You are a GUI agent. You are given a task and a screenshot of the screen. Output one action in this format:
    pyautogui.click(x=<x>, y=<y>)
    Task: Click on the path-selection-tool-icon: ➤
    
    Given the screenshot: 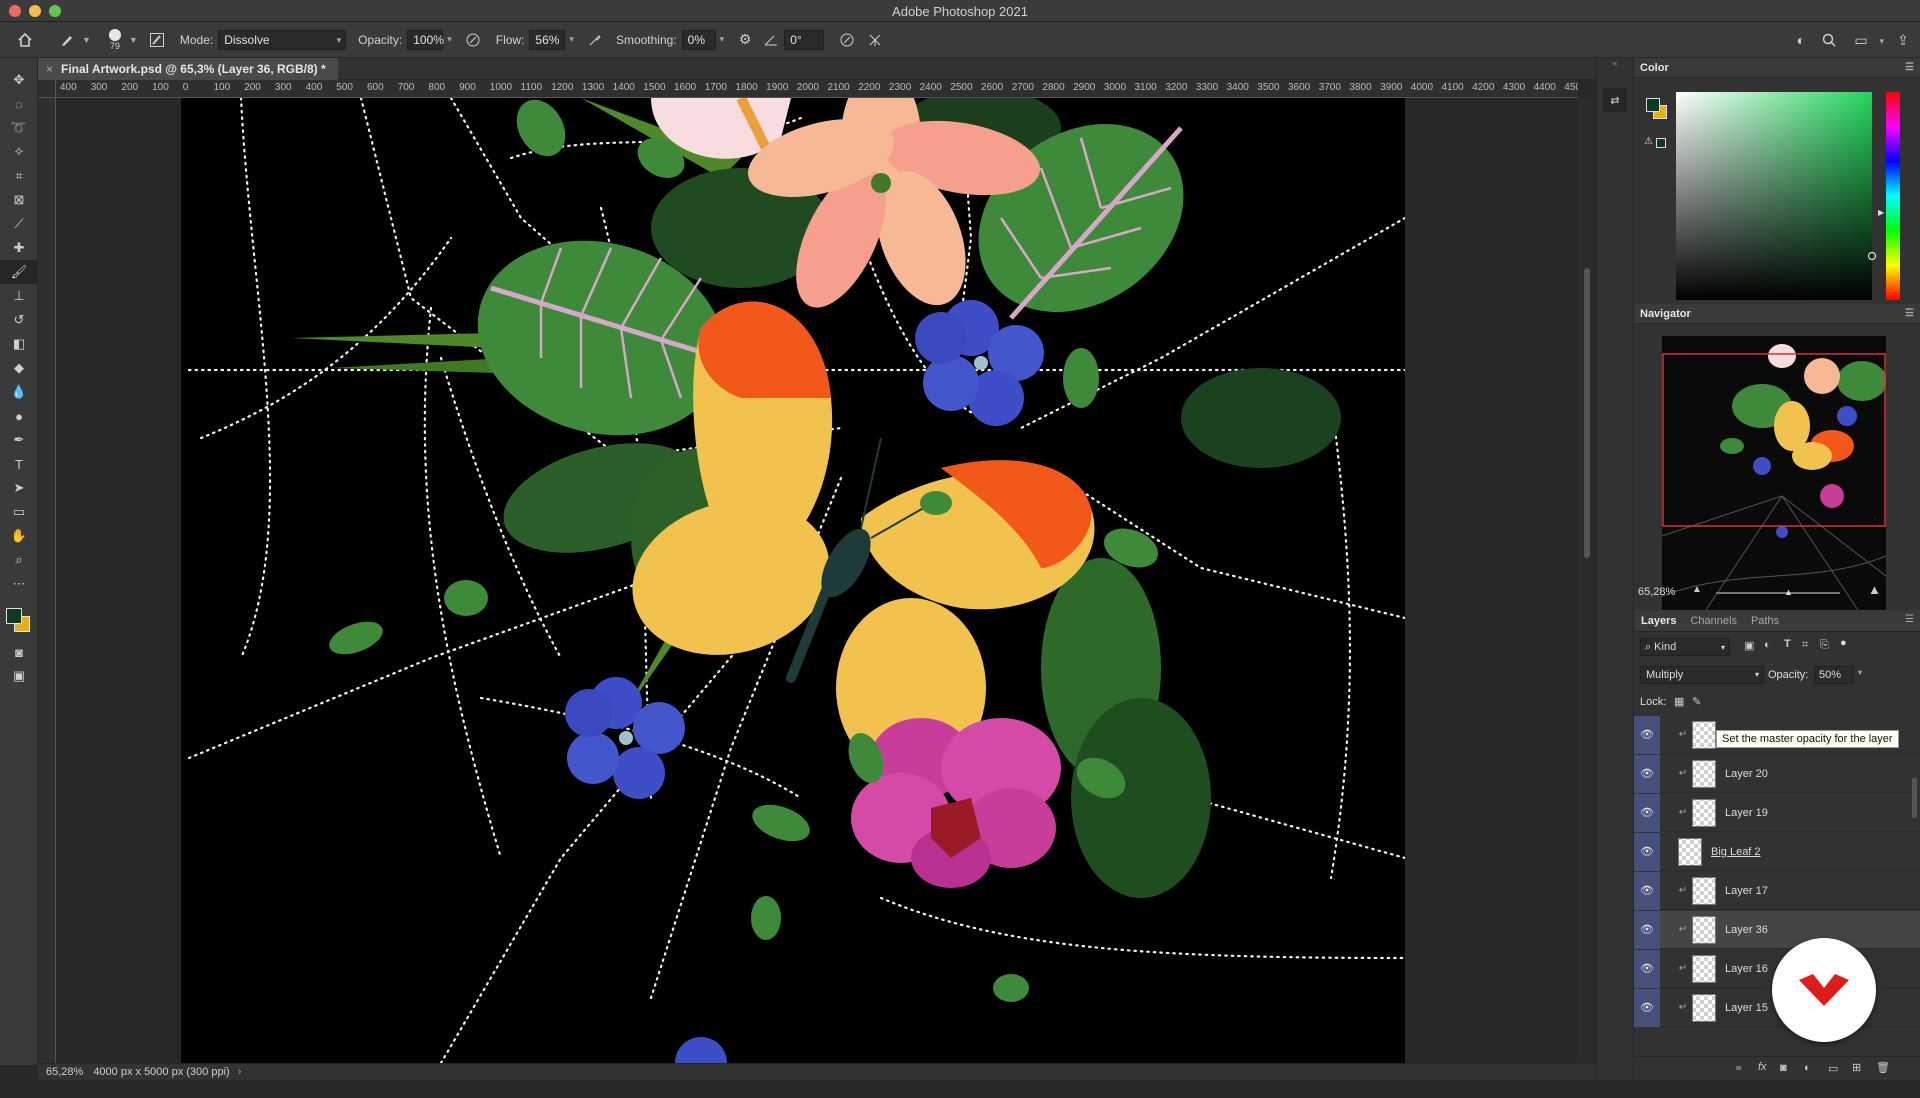 What is the action you would take?
    pyautogui.click(x=19, y=488)
    